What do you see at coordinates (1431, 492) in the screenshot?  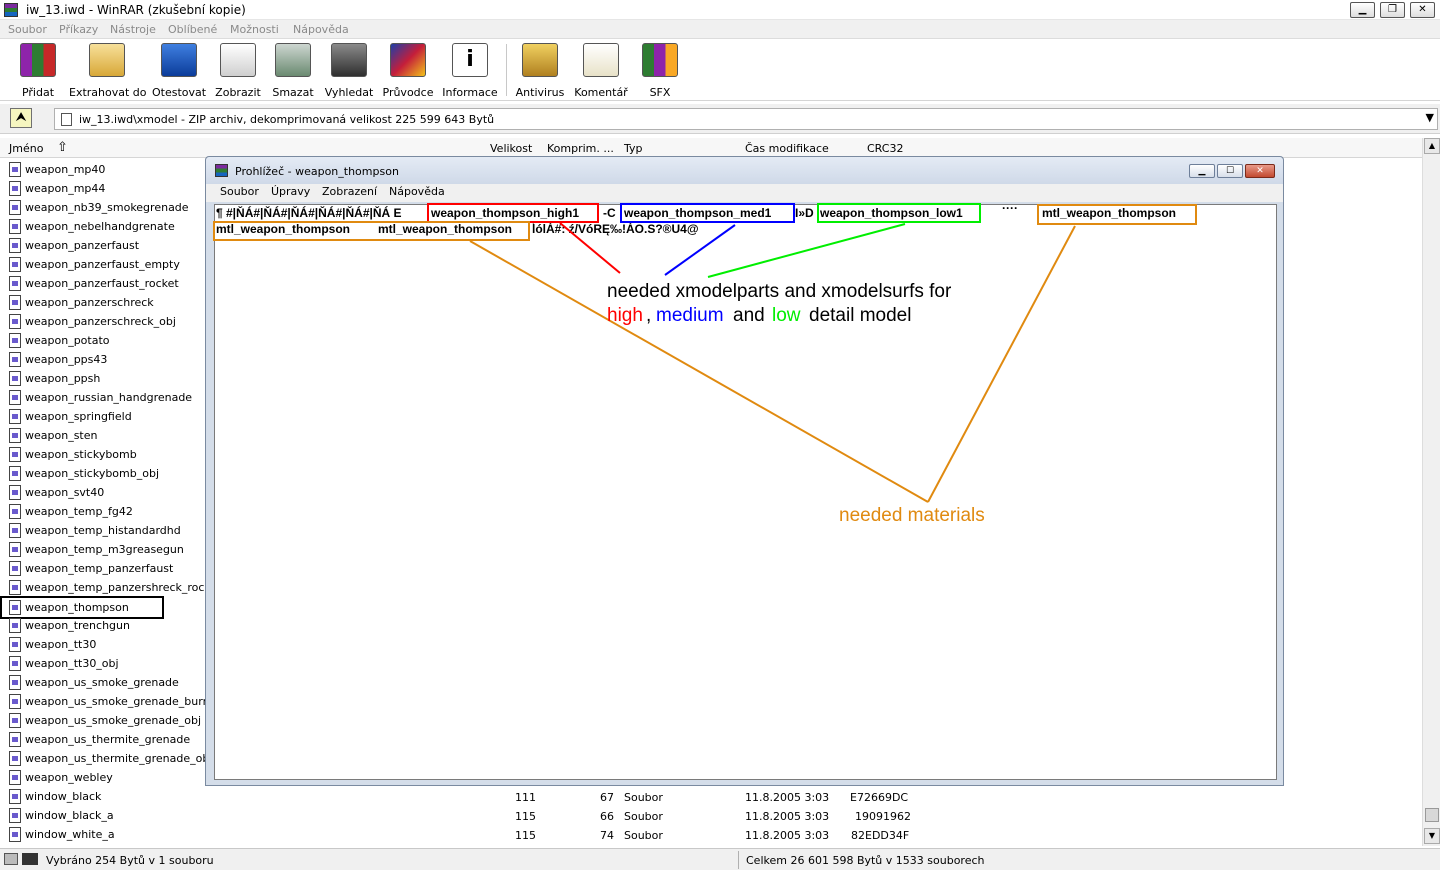 I see `vertical-scrollbar: ▲ ▼` at bounding box center [1431, 492].